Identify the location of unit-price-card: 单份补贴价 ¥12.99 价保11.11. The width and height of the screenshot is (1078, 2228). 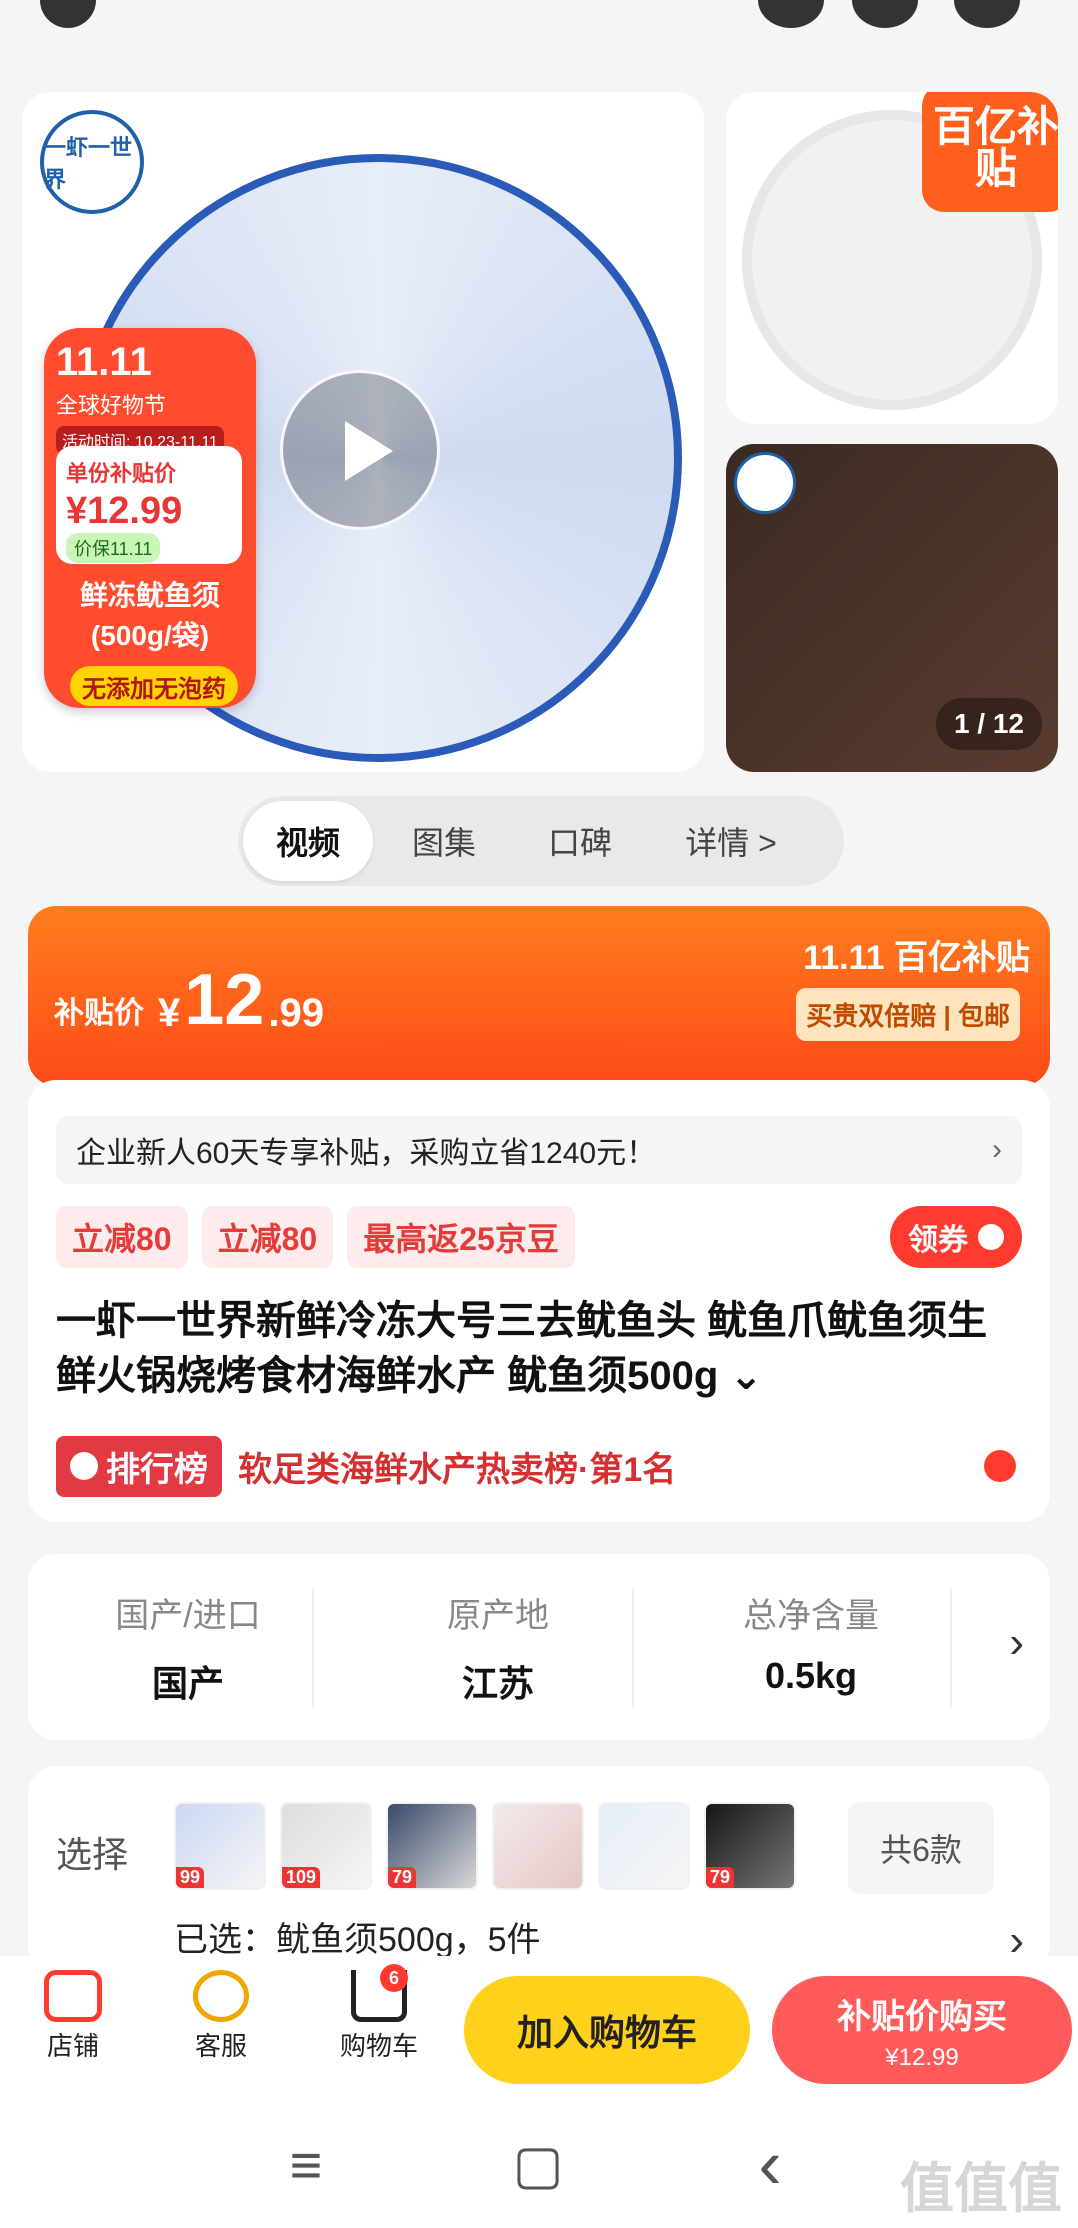
(149, 505).